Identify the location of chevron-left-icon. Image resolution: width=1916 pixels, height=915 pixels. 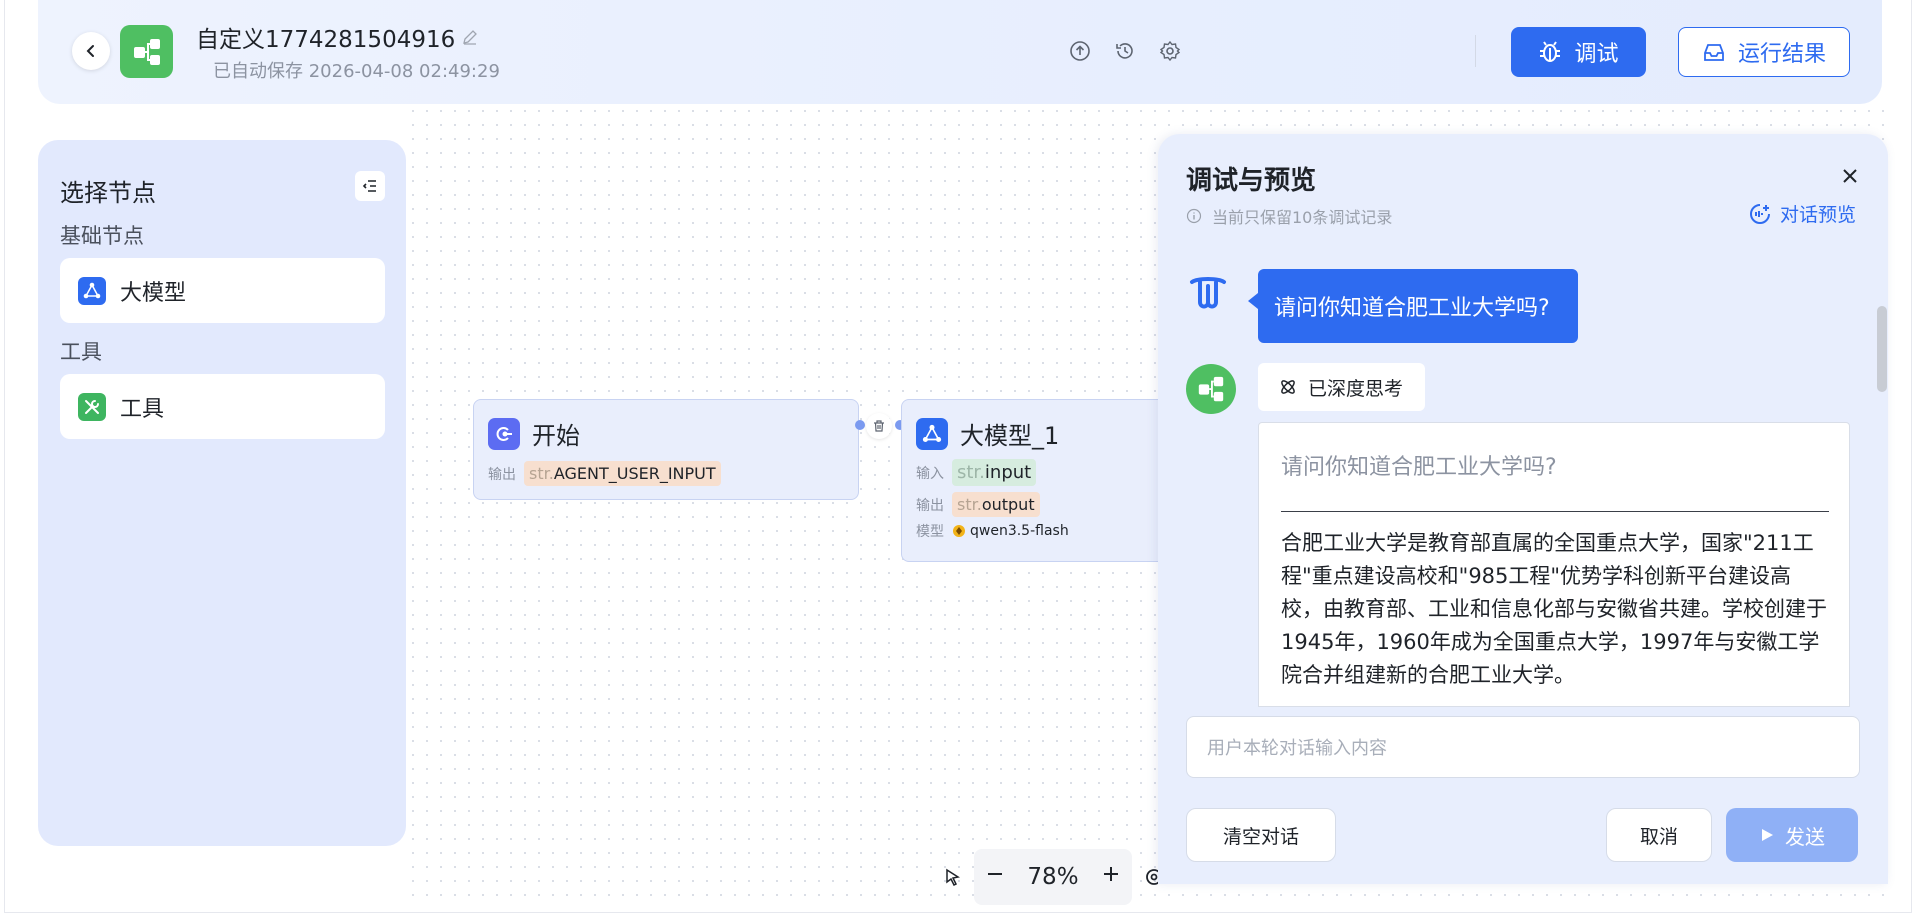
(90, 51).